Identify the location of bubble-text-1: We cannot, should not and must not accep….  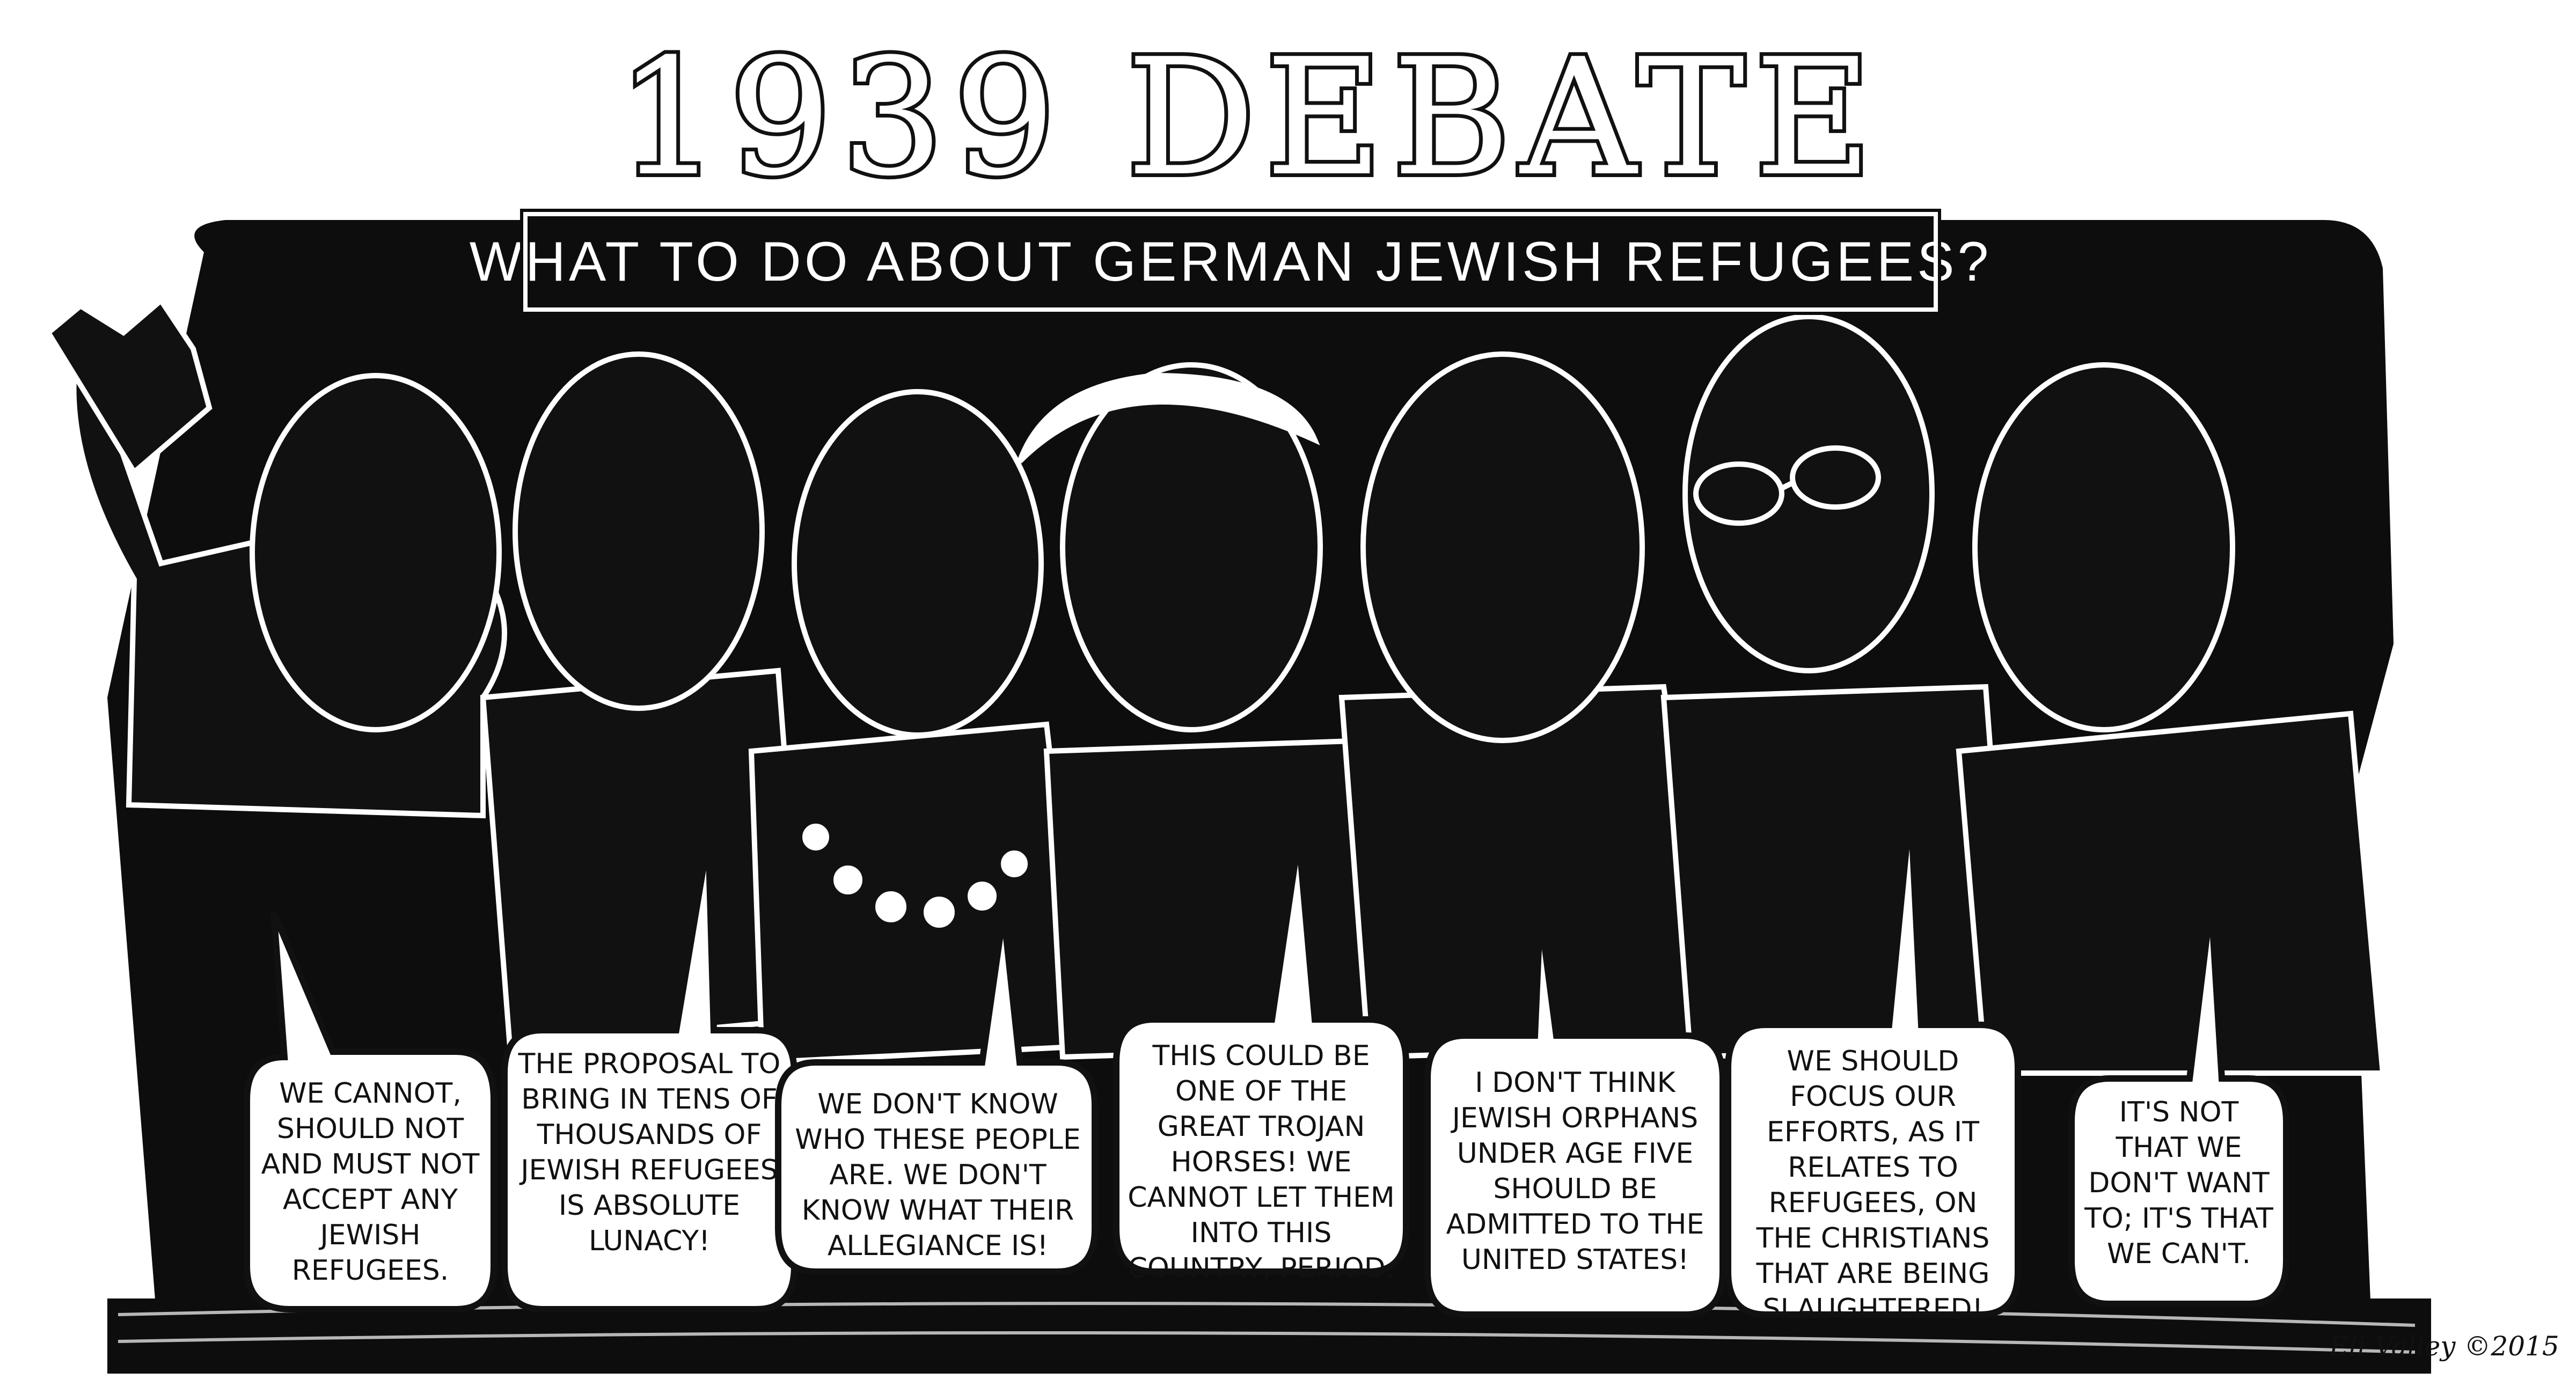
(370, 1182).